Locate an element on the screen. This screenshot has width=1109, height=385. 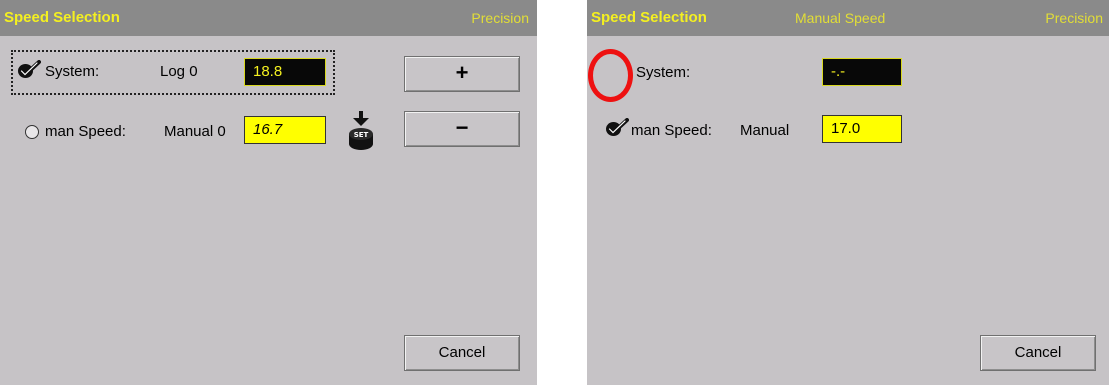
highlight-circle is located at coordinates (610, 75).